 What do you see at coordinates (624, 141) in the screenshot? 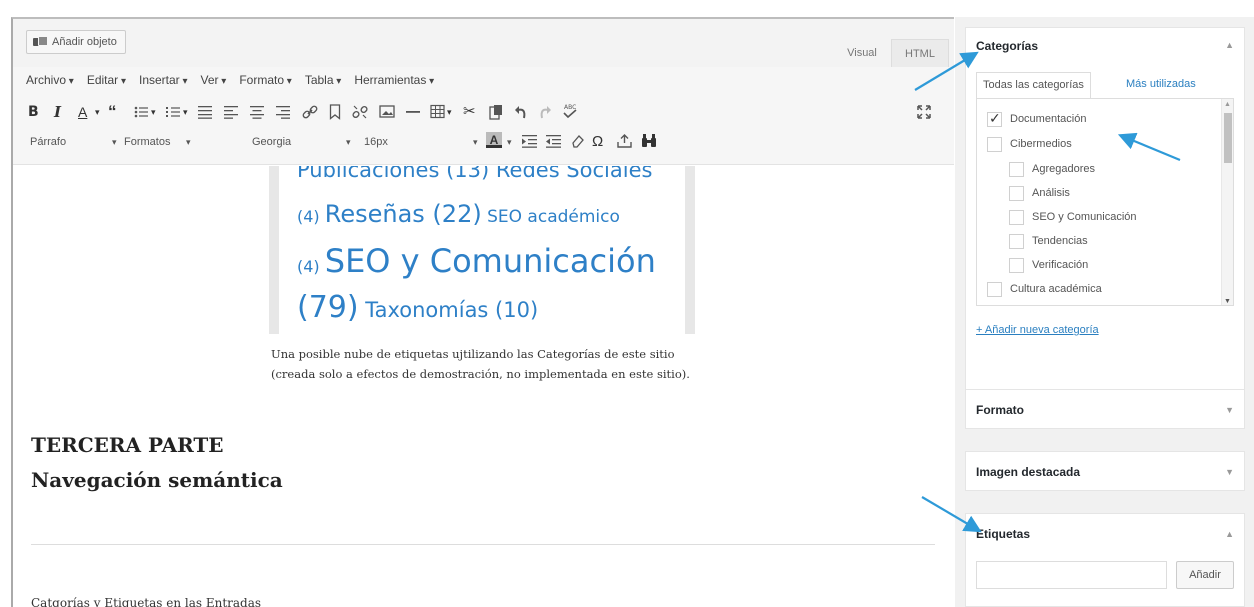
I see `upload-icon` at bounding box center [624, 141].